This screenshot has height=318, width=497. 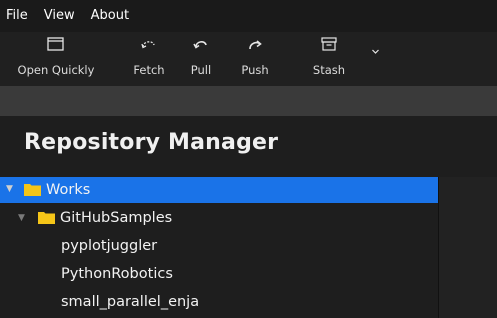 I want to click on stash-dropdown-chevron-icon, so click(x=375, y=51).